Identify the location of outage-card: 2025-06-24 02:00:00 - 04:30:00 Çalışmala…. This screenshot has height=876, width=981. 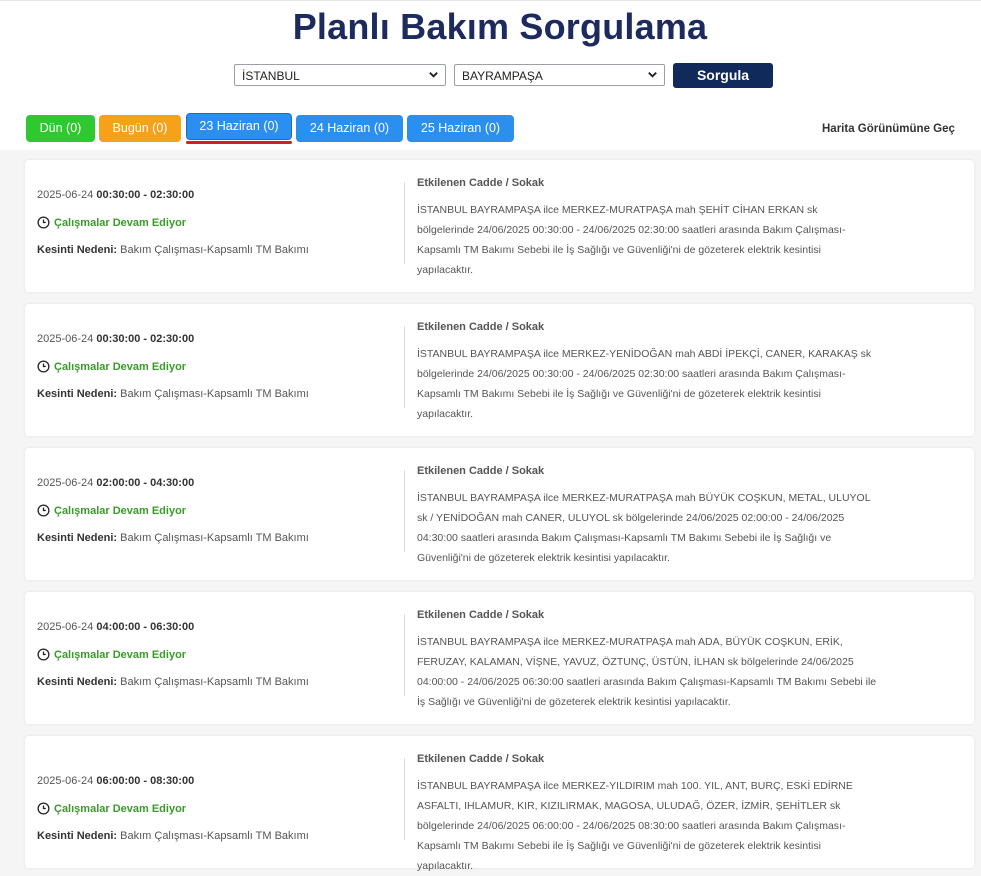
(499, 514).